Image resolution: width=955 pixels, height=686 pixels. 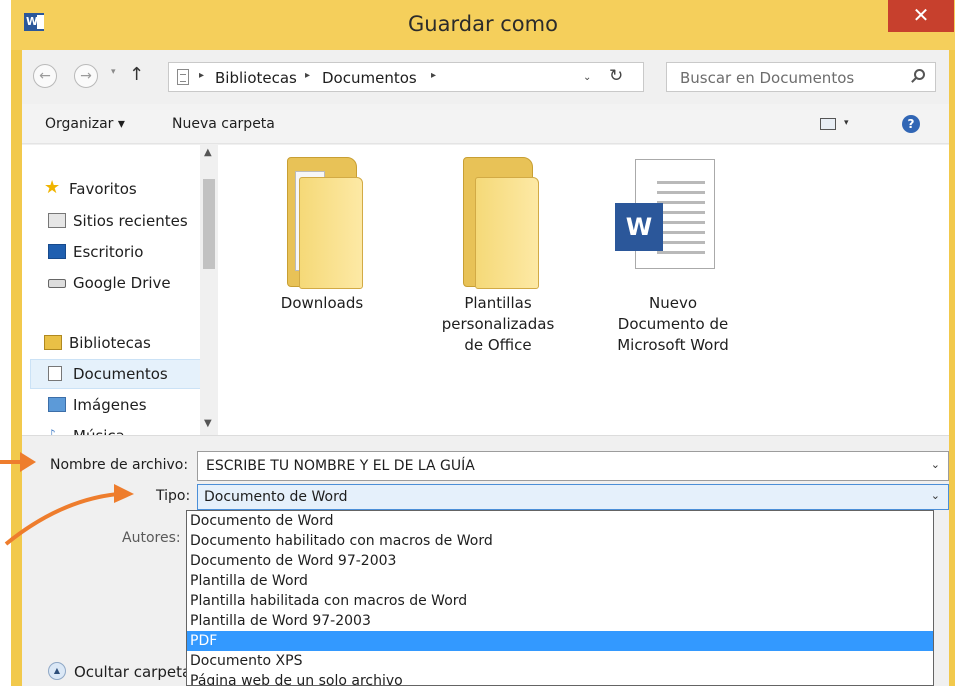 What do you see at coordinates (120, 374) in the screenshot?
I see `nav-item-label: Documentos` at bounding box center [120, 374].